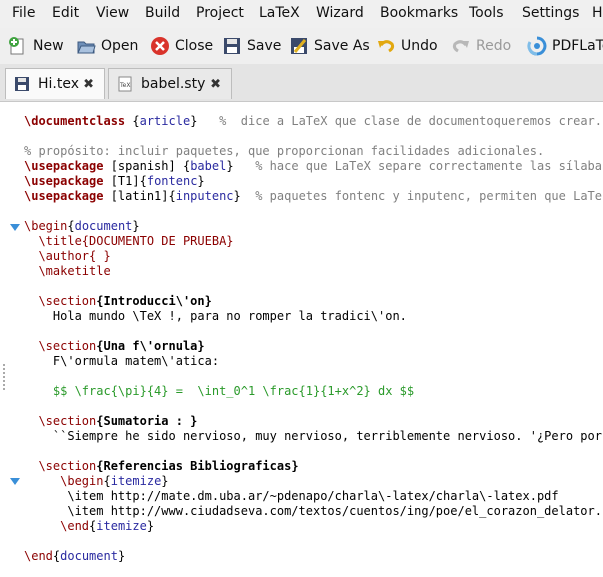 The image size is (603, 577). Describe the element at coordinates (150, 346) in the screenshot. I see `code-section-title: {Una f\'ornula}` at that location.